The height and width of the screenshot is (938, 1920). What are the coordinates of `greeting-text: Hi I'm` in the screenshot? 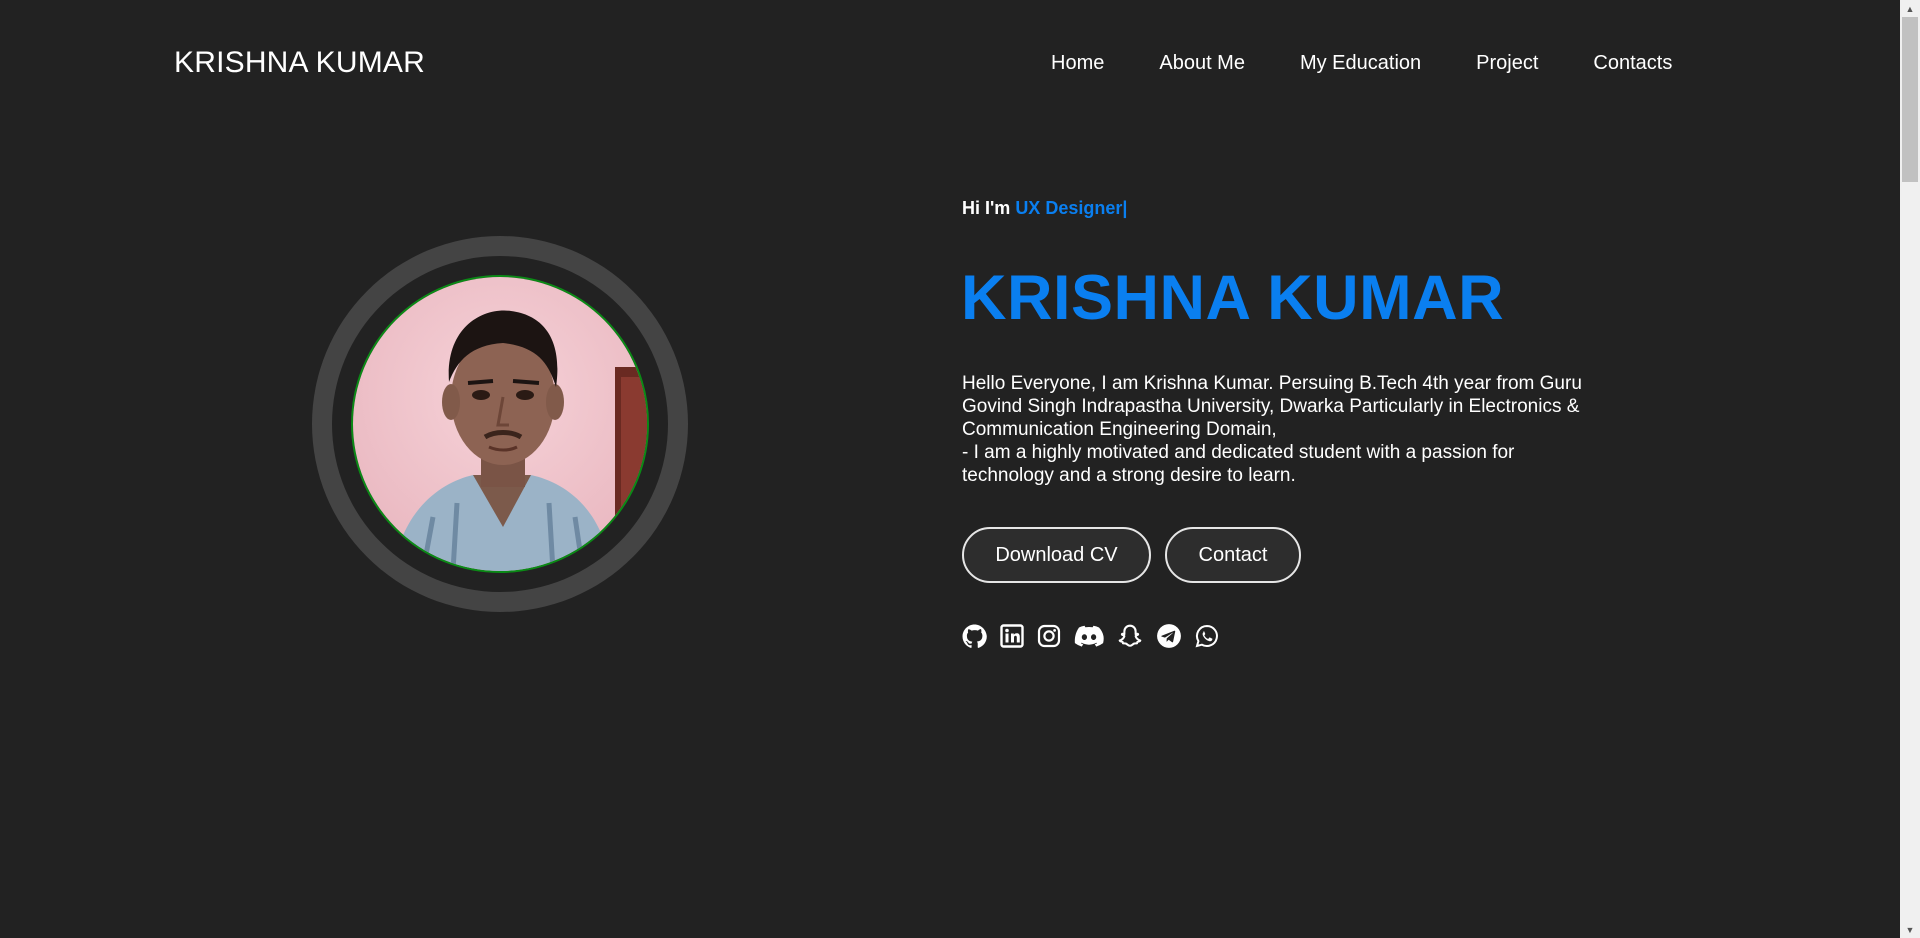 It's located at (986, 208).